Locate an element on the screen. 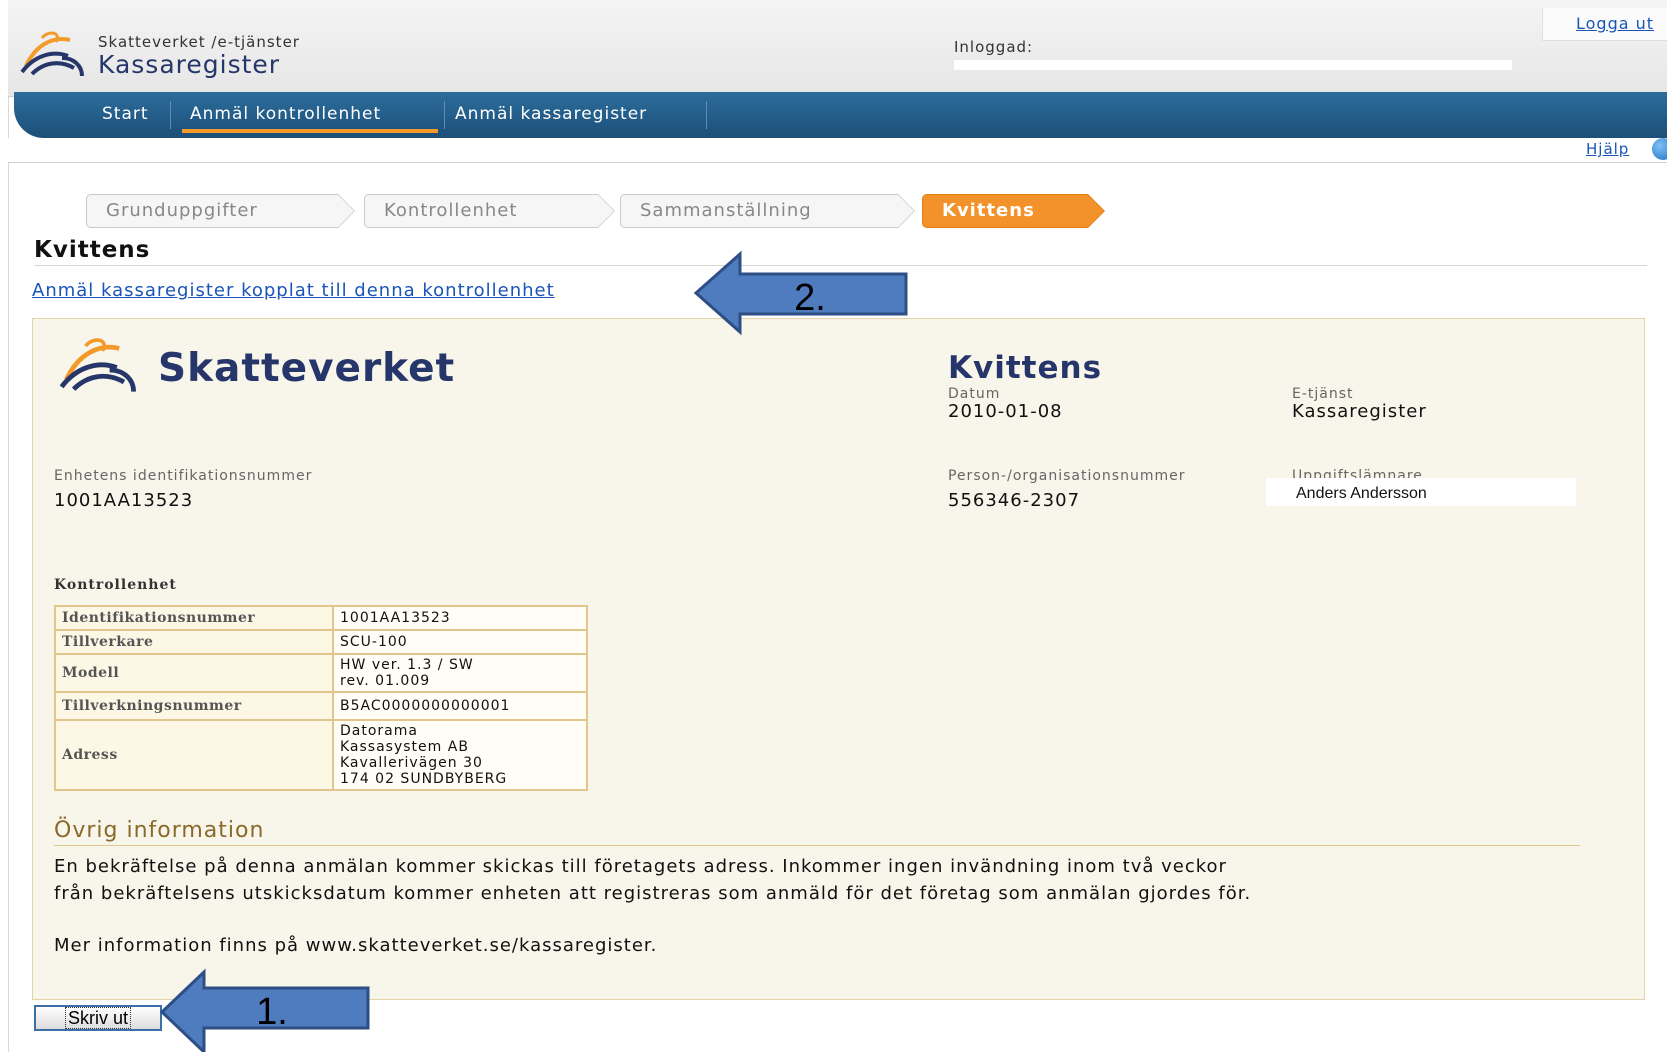 Image resolution: width=1667 pixels, height=1052 pixels. table-value: 1001AA13523 is located at coordinates (460, 618).